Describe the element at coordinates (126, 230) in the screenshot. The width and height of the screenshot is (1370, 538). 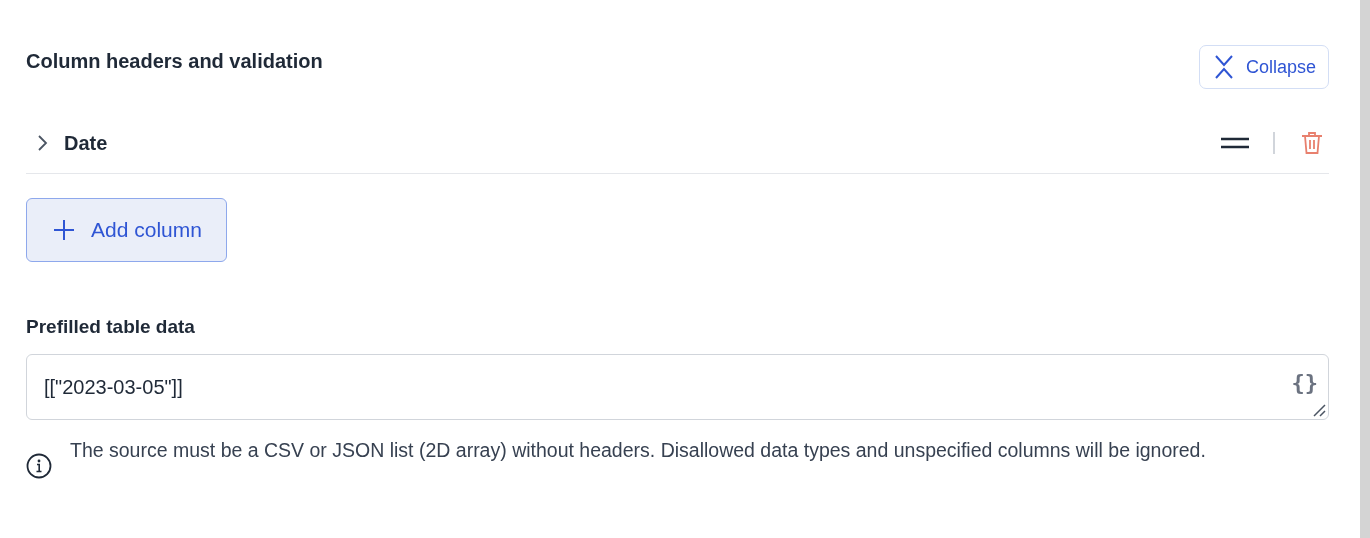
I see `add-column-button: Add column` at that location.